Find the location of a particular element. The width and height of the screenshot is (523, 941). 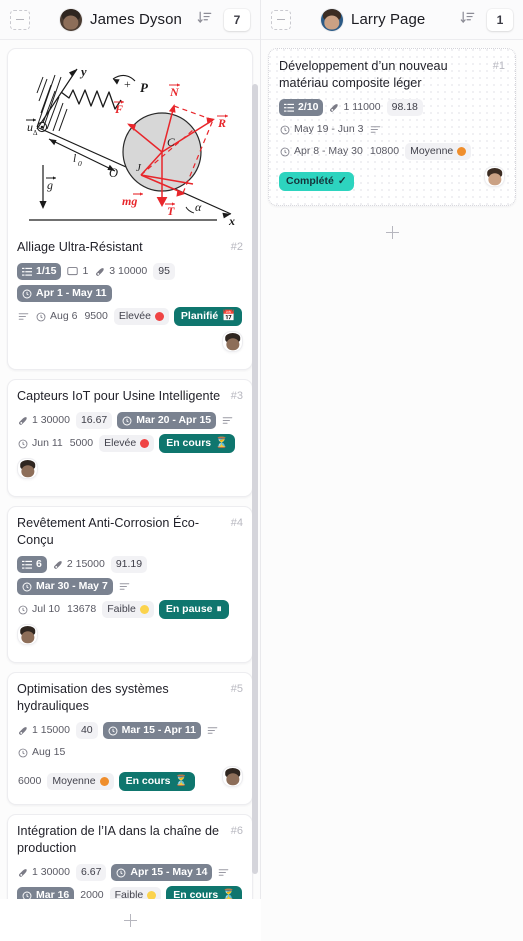

chip-value: 91.19 is located at coordinates (129, 564).